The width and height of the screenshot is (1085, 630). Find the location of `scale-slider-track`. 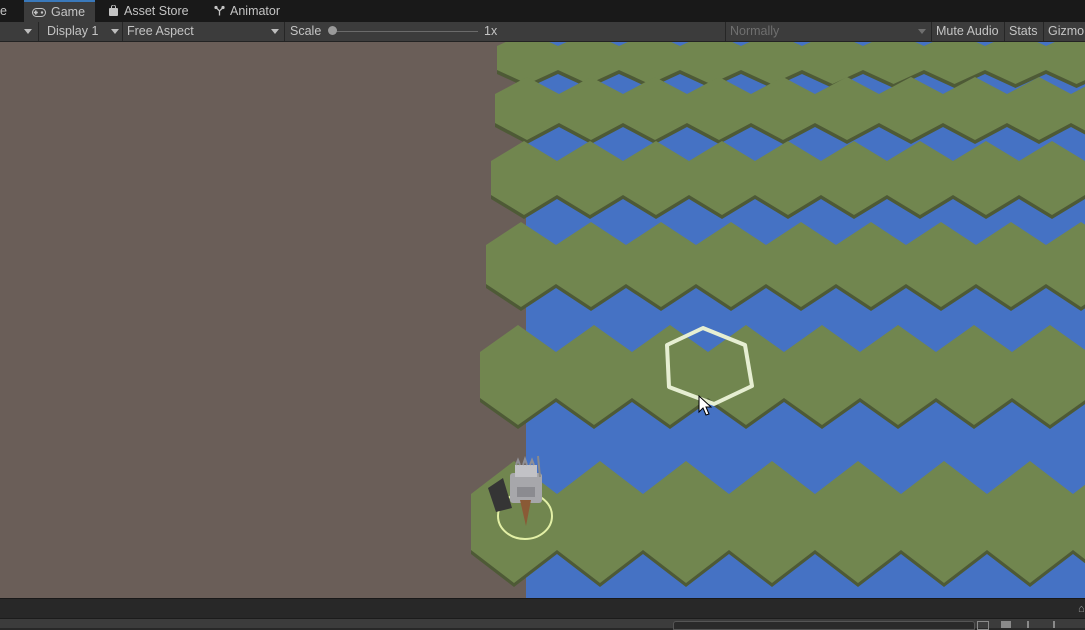

scale-slider-track is located at coordinates (405, 31).